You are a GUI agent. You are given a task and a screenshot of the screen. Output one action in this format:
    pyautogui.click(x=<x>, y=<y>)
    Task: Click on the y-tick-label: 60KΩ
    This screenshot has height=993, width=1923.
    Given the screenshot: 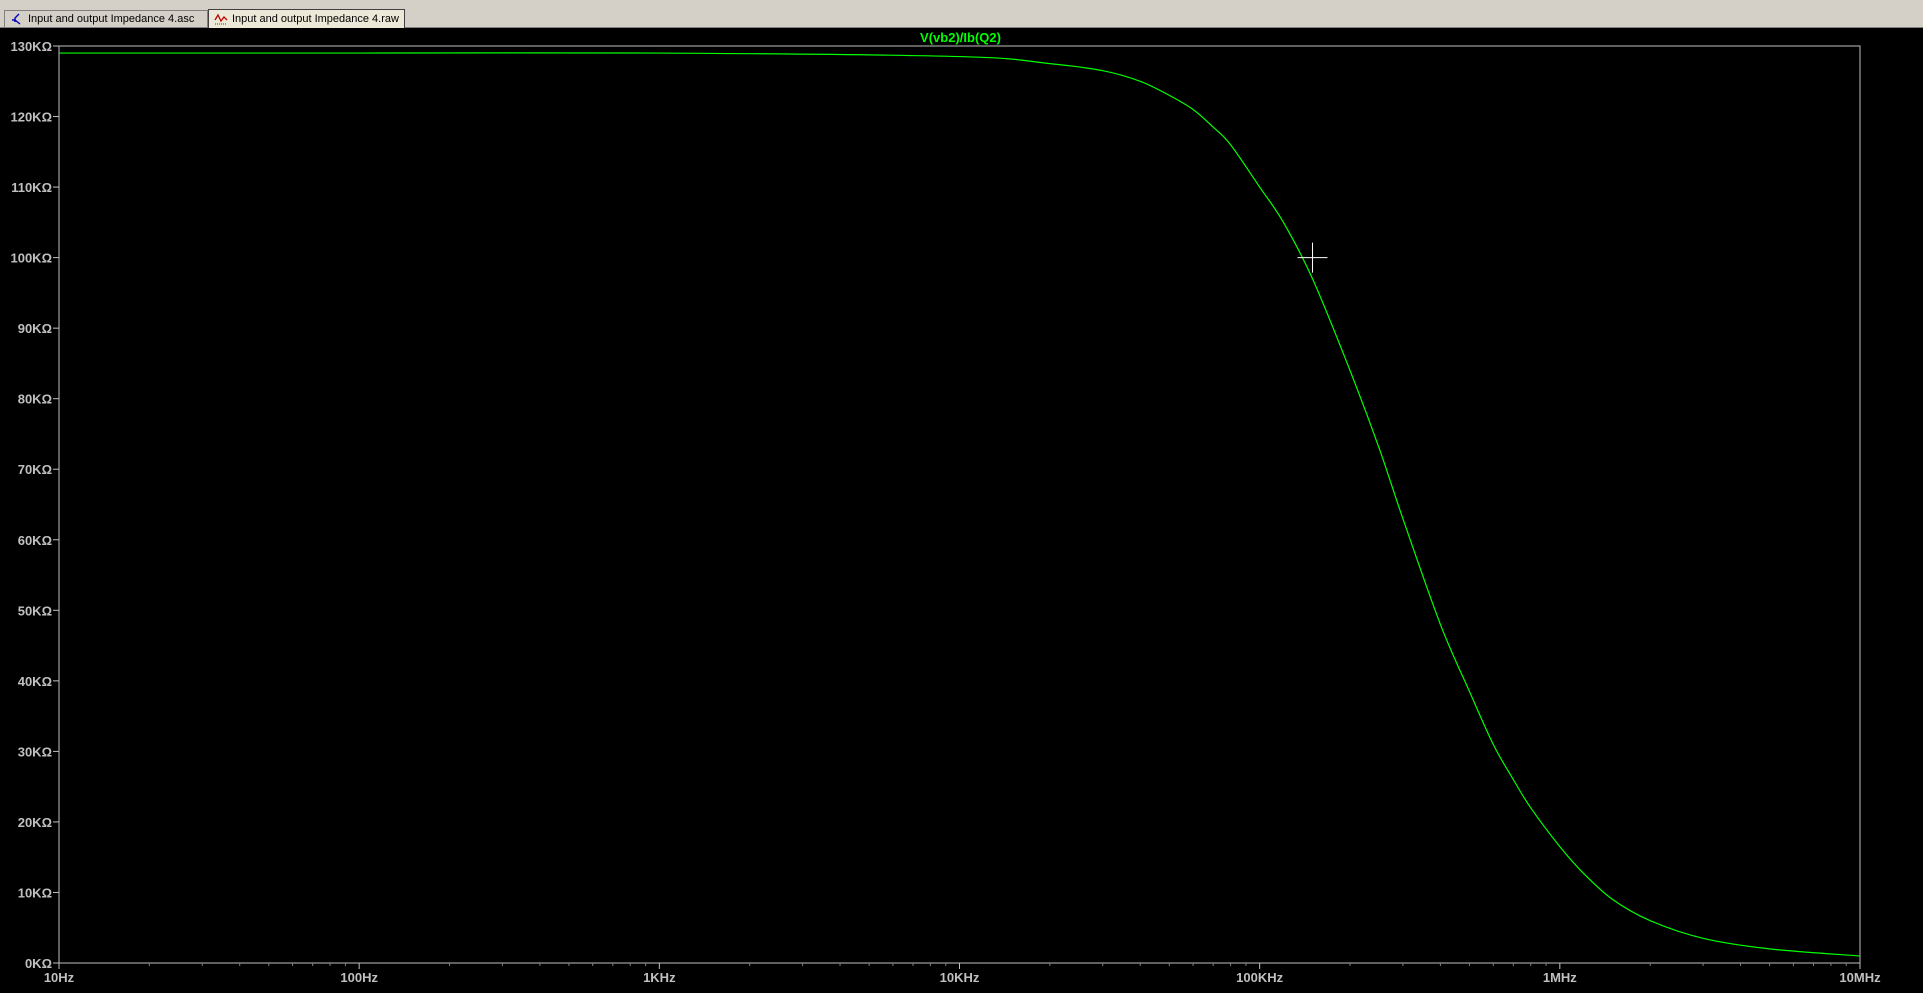 What is the action you would take?
    pyautogui.click(x=35, y=540)
    